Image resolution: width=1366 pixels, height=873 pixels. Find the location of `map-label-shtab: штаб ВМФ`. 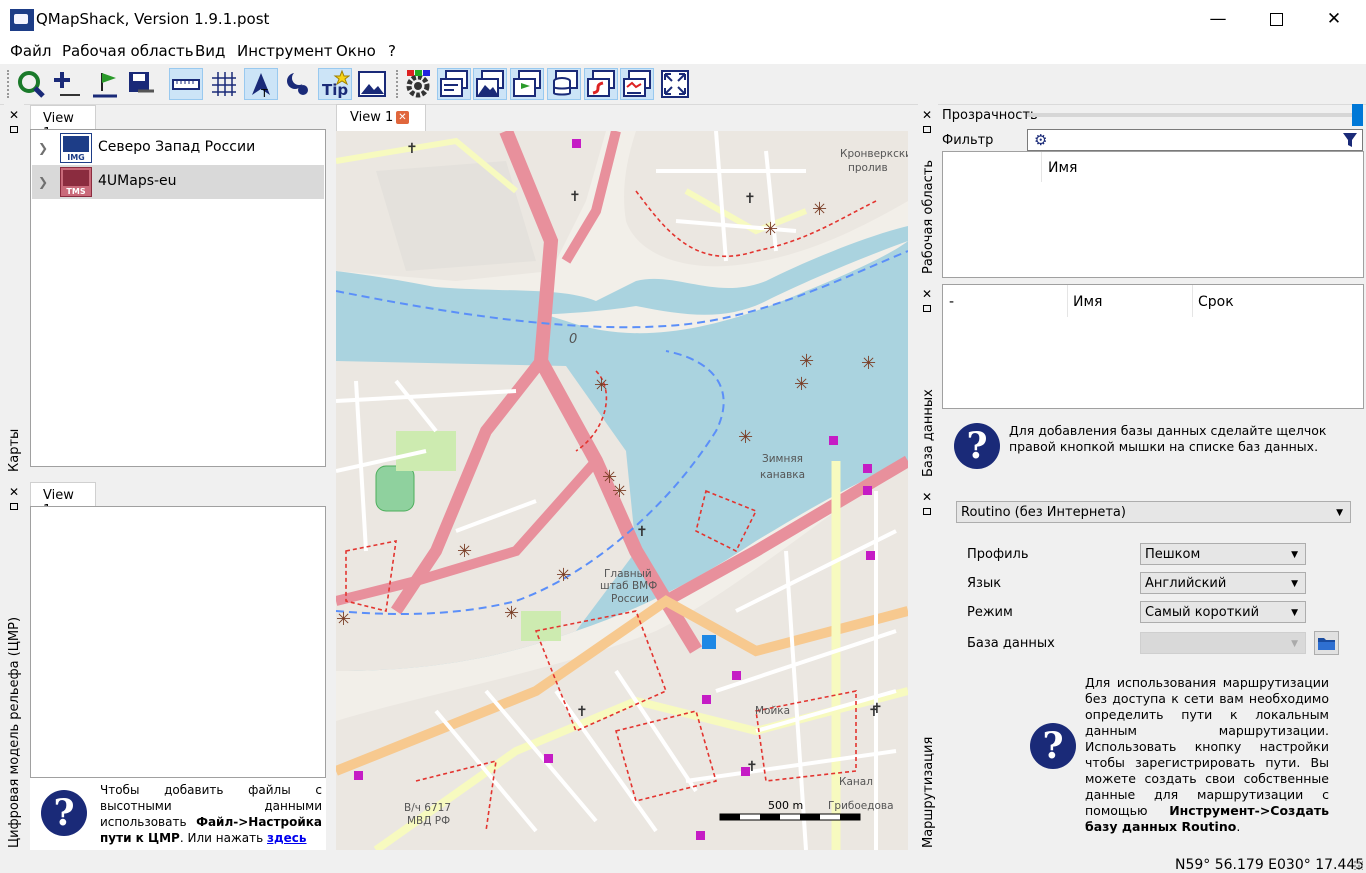

map-label-shtab: штаб ВМФ is located at coordinates (628, 586).